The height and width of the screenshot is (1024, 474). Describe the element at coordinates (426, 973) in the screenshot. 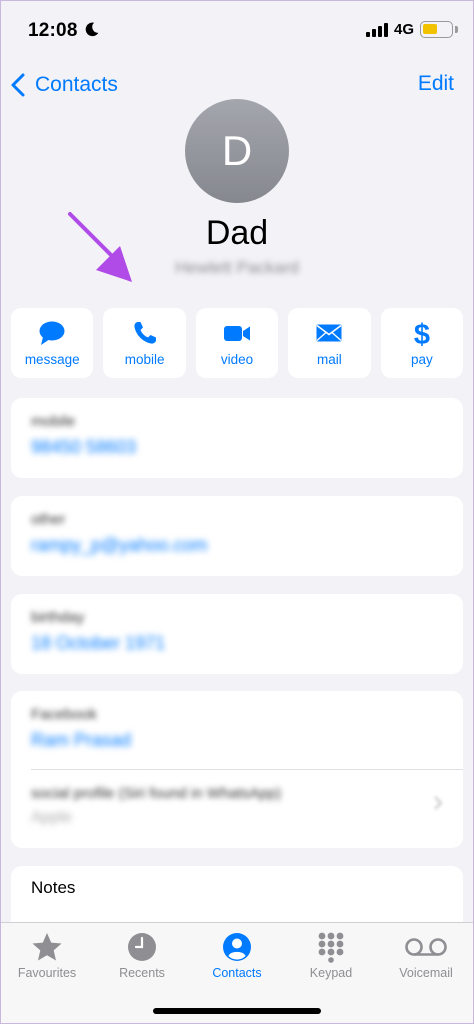

I see `tab-voicemail-label: Voicemail` at that location.